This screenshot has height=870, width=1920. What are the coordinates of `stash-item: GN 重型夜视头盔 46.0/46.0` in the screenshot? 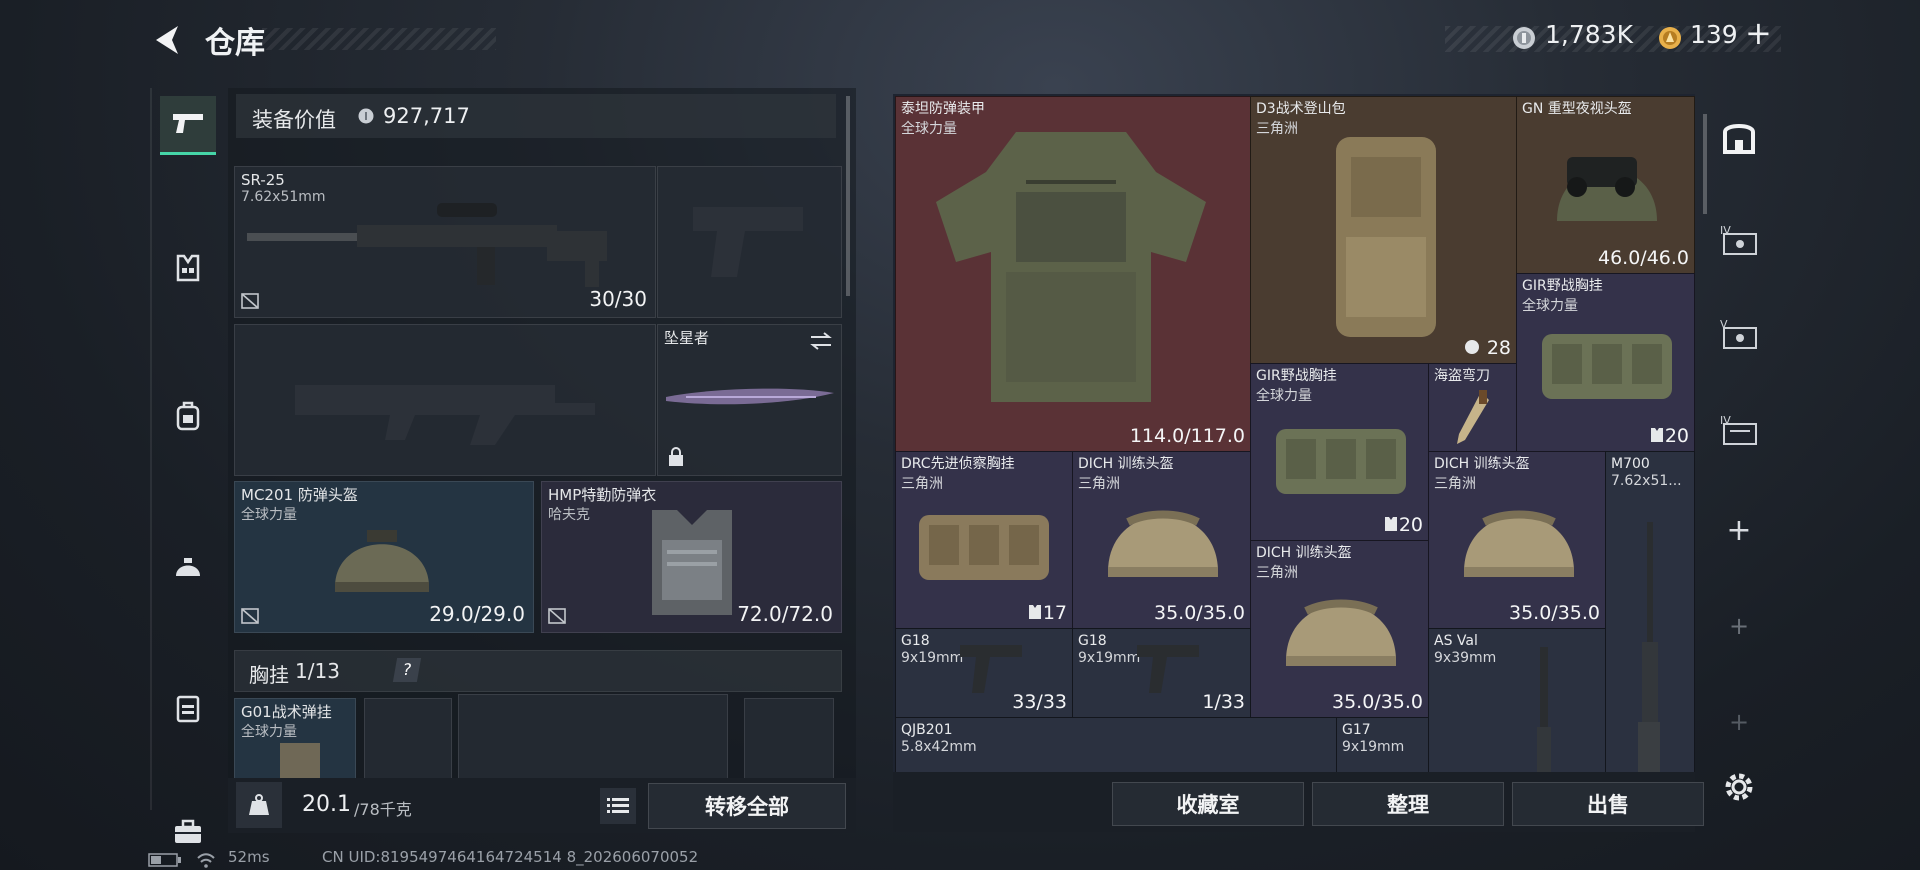 It's located at (1605, 185).